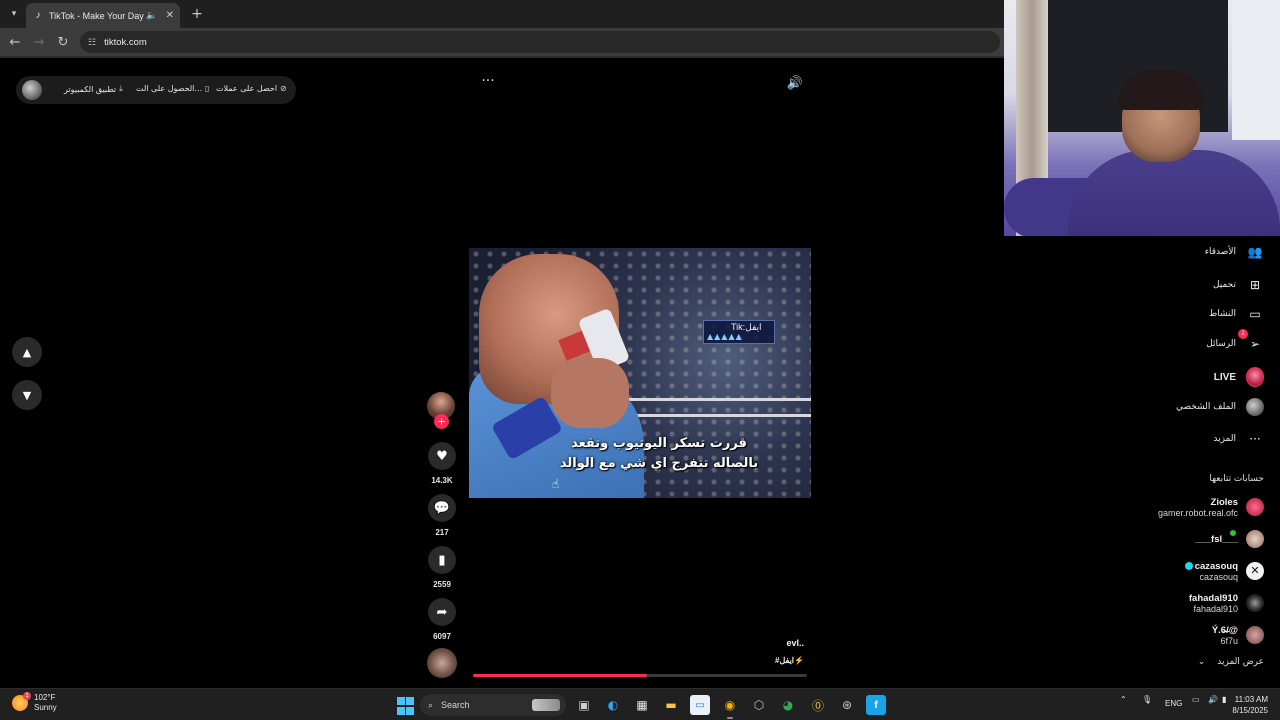 Image resolution: width=1280 pixels, height=720 pixels. I want to click on following-account: cazasouq cazasouq ✕, so click(1224, 571).